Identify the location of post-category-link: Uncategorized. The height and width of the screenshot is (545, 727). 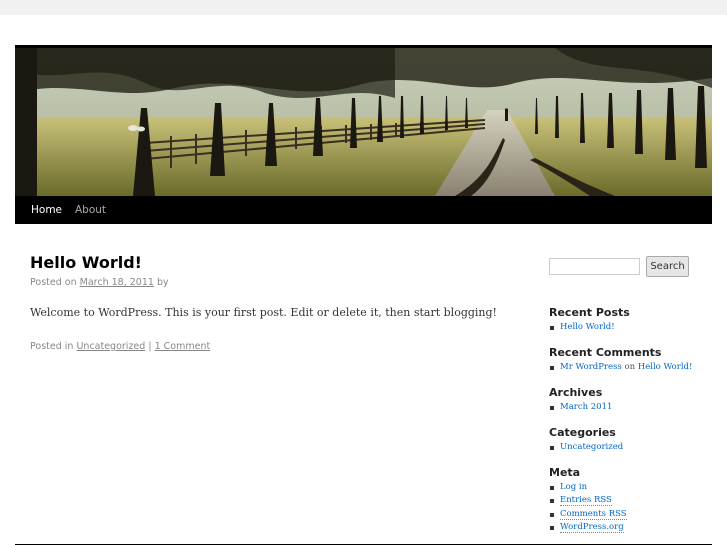
(110, 346).